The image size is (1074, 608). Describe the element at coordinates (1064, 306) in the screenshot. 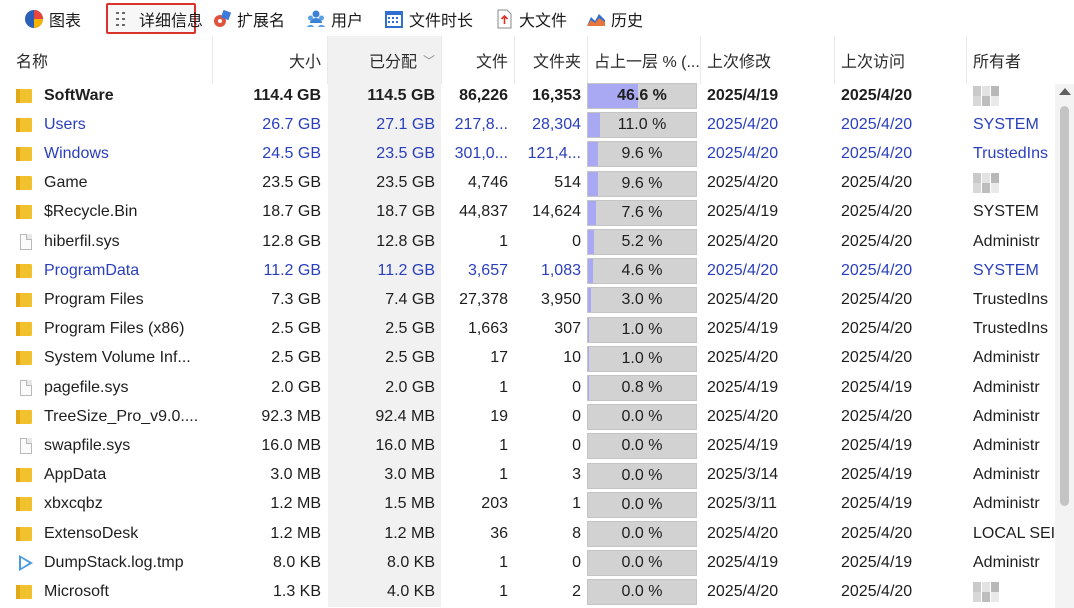

I see `scrollbar-thumb` at that location.